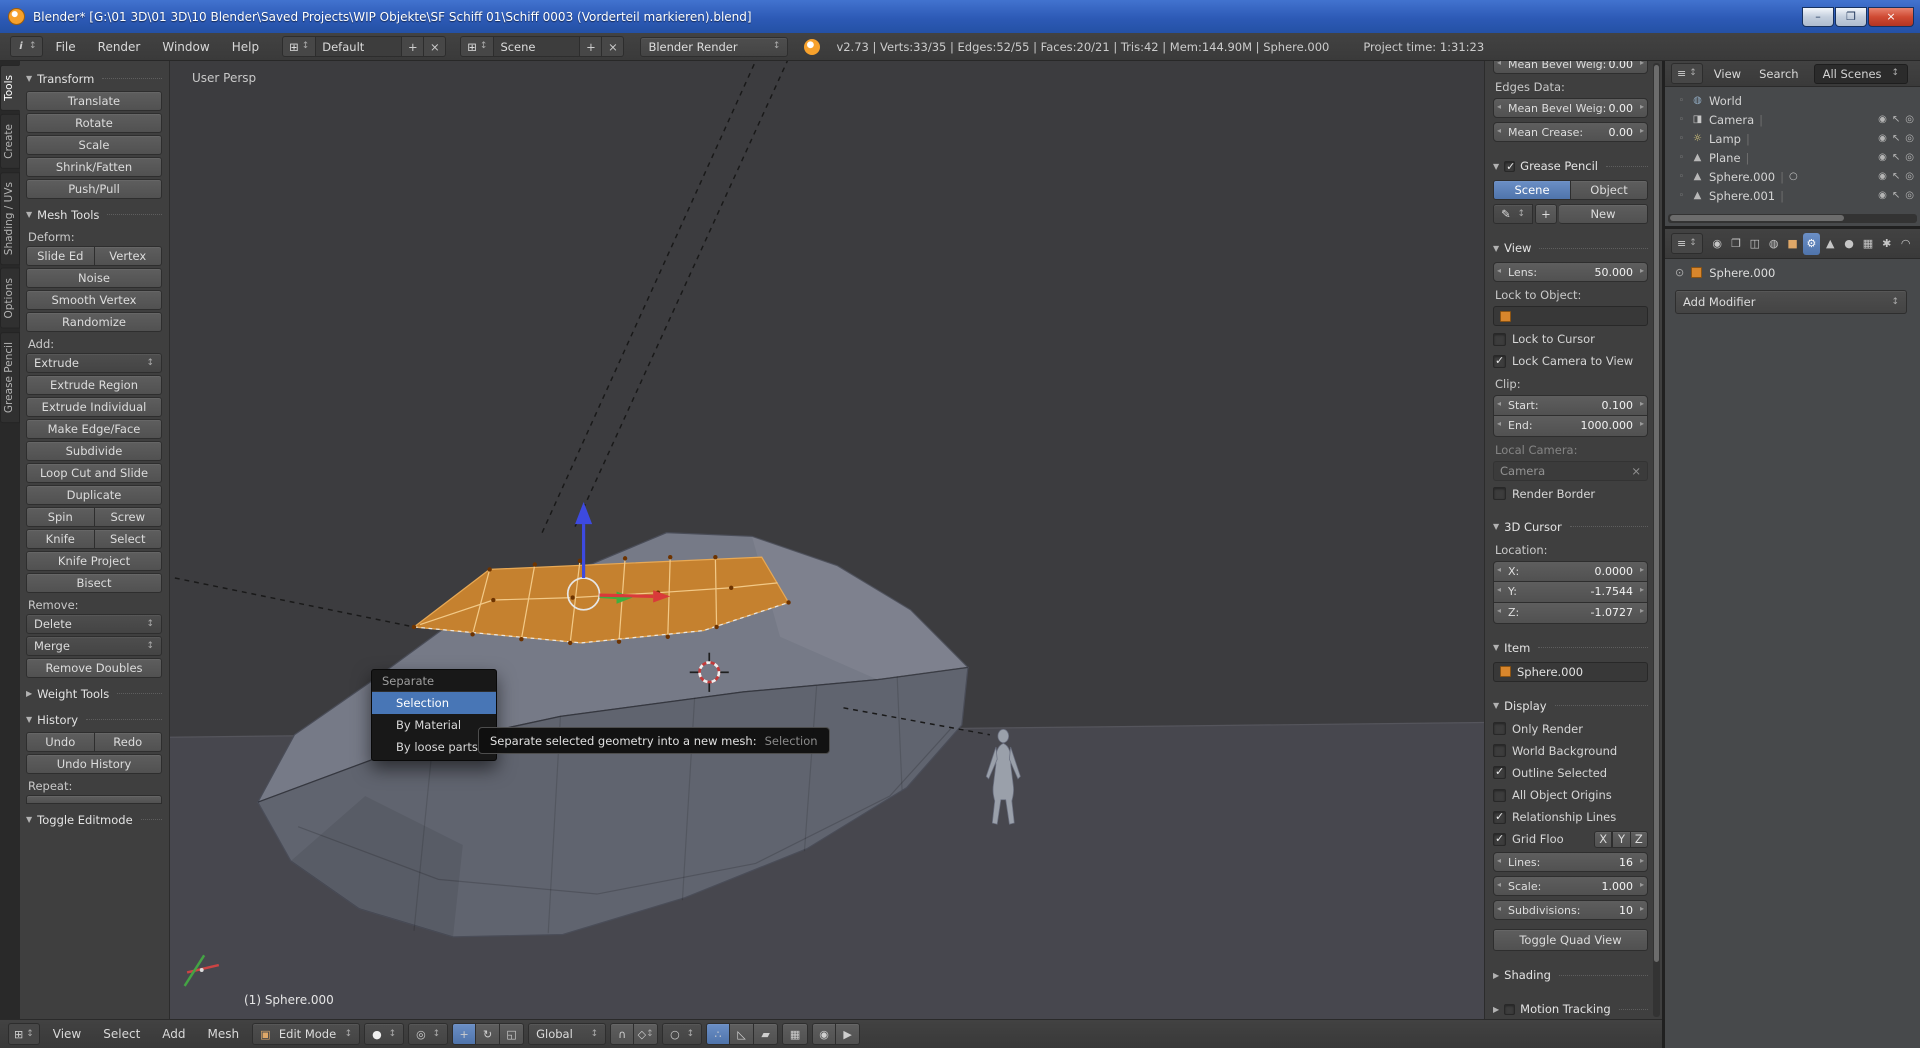  I want to click on extrude-individual-button: Extrude Individual, so click(94, 407).